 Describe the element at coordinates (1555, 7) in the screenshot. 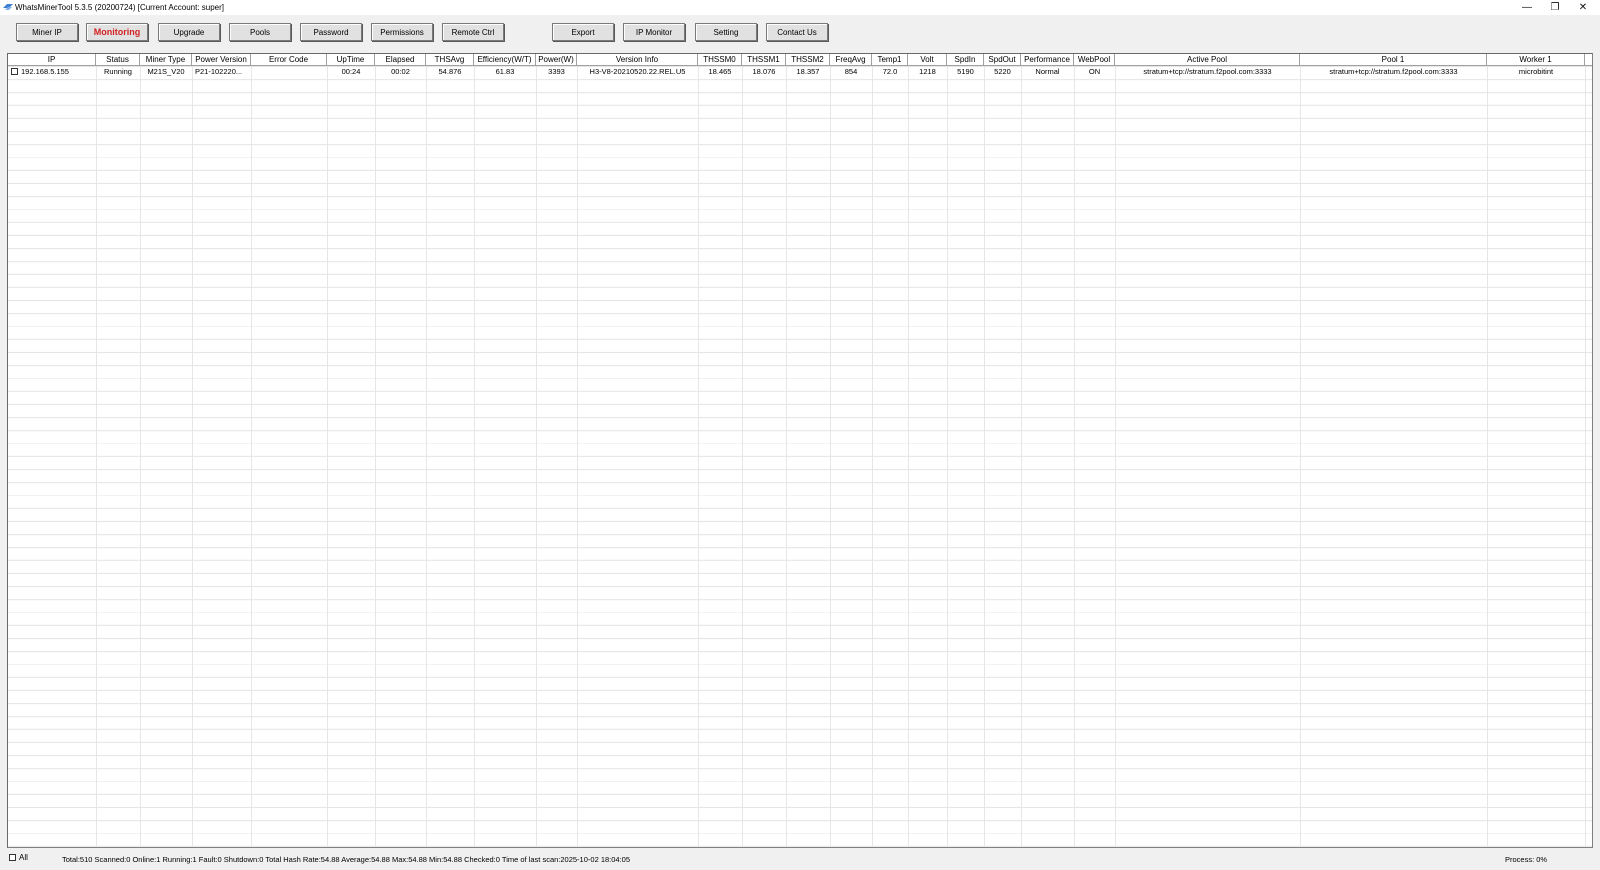

I see `restore-icon: ❐` at that location.